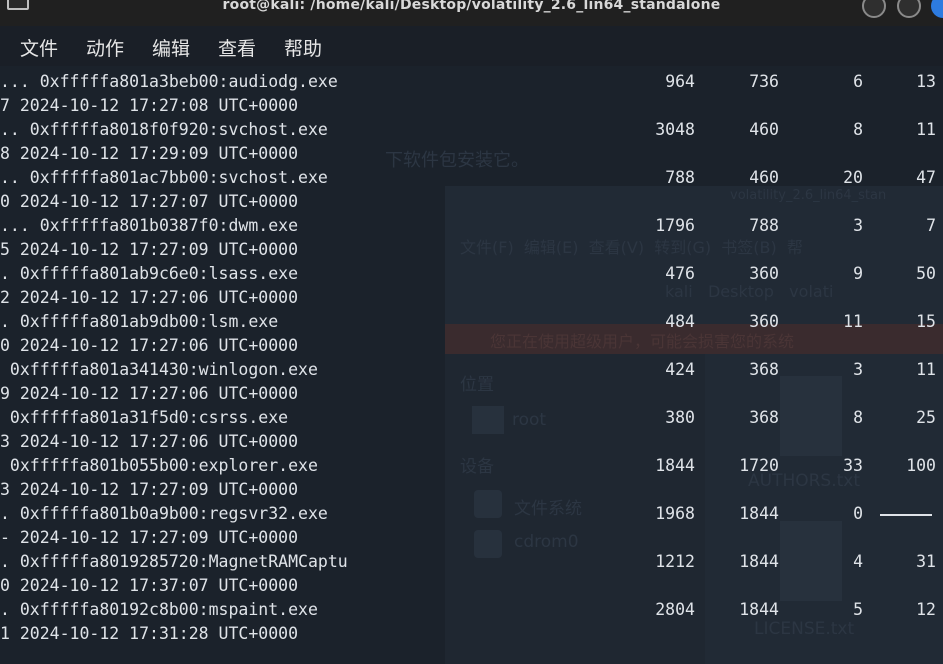 The height and width of the screenshot is (664, 943). What do you see at coordinates (488, 420) in the screenshot?
I see `background-folder-icon` at bounding box center [488, 420].